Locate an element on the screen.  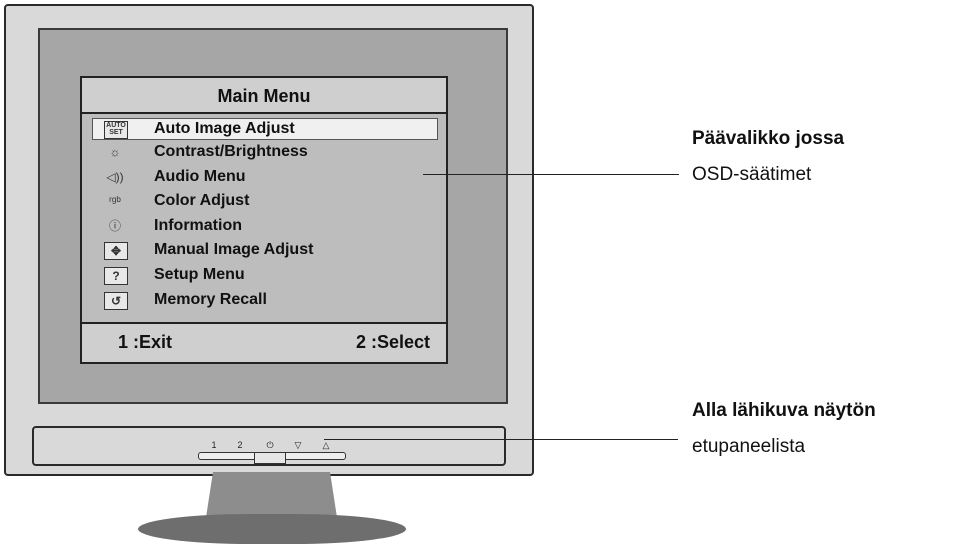
menu-item-label: Manual Image Adjust is located at coordinates (234, 250).